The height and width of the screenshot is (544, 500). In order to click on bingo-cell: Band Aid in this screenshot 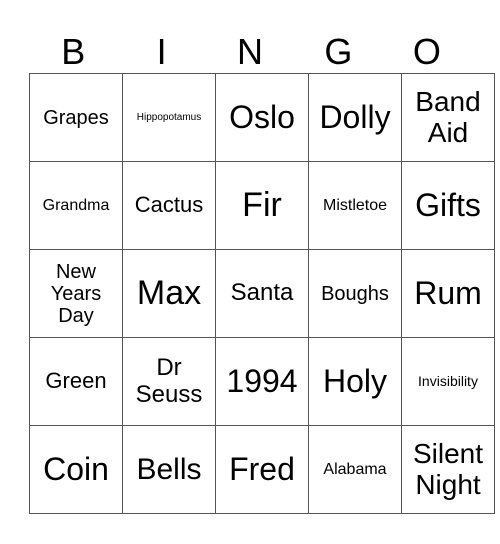, I will do `click(448, 117)`.